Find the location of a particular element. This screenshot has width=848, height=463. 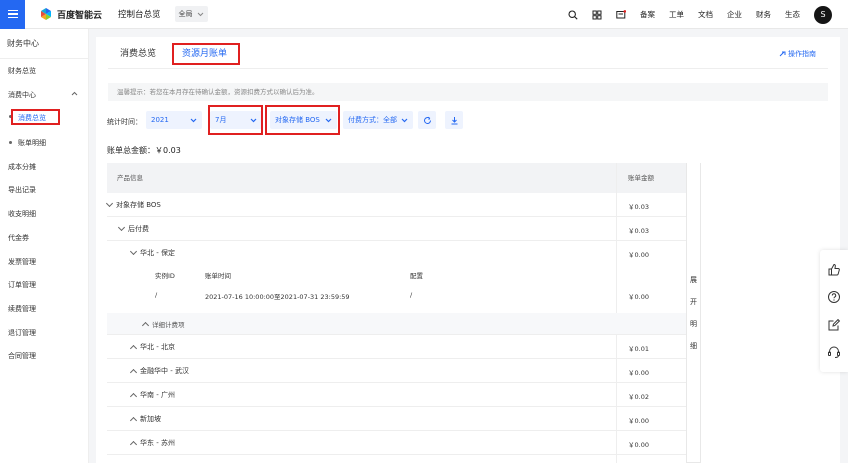

table-row: 华北 - 北京 ￥0.01 is located at coordinates (396, 347).